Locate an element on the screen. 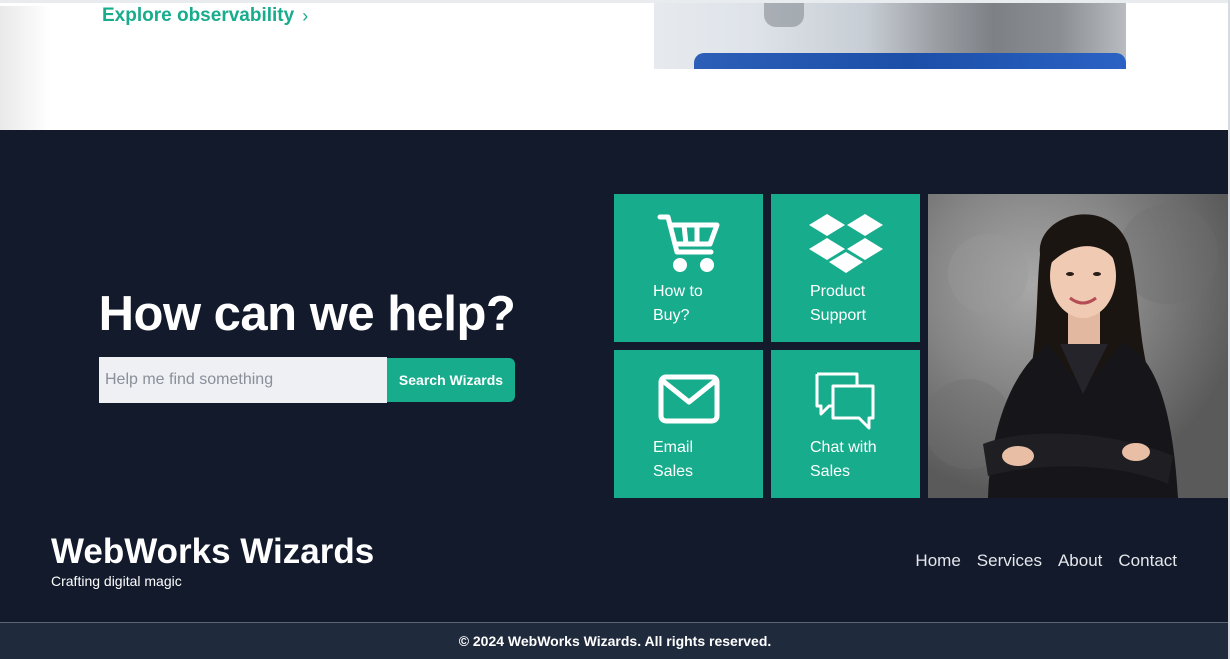 Image resolution: width=1230 pixels, height=659 pixels. footer-nav-about: About is located at coordinates (1080, 561).